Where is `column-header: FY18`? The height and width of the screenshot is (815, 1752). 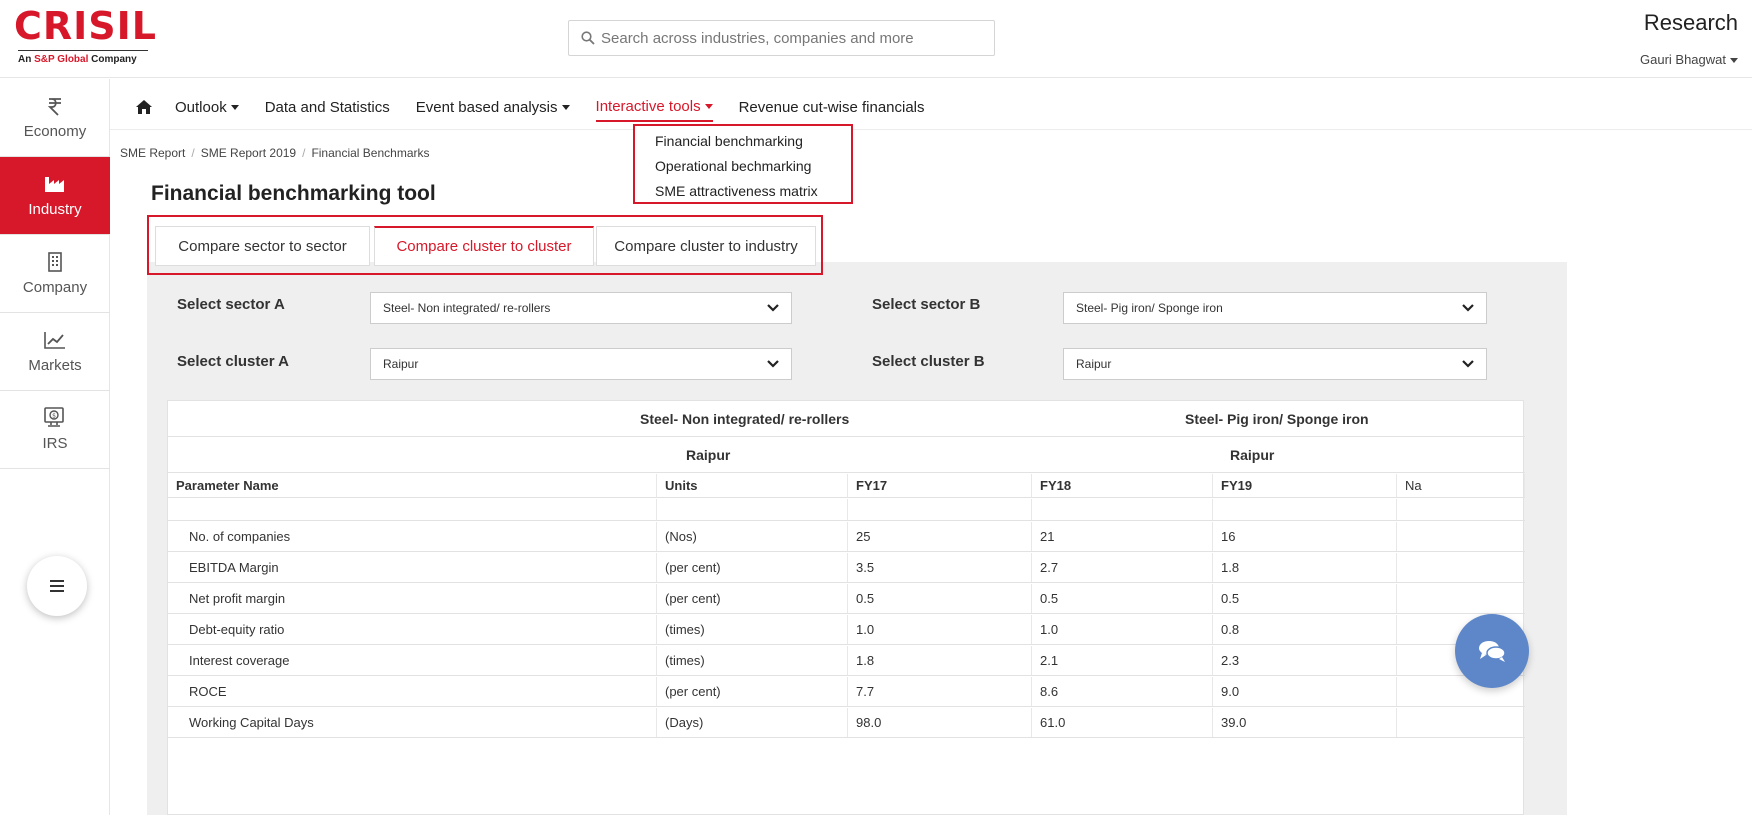 column-header: FY18 is located at coordinates (1122, 485).